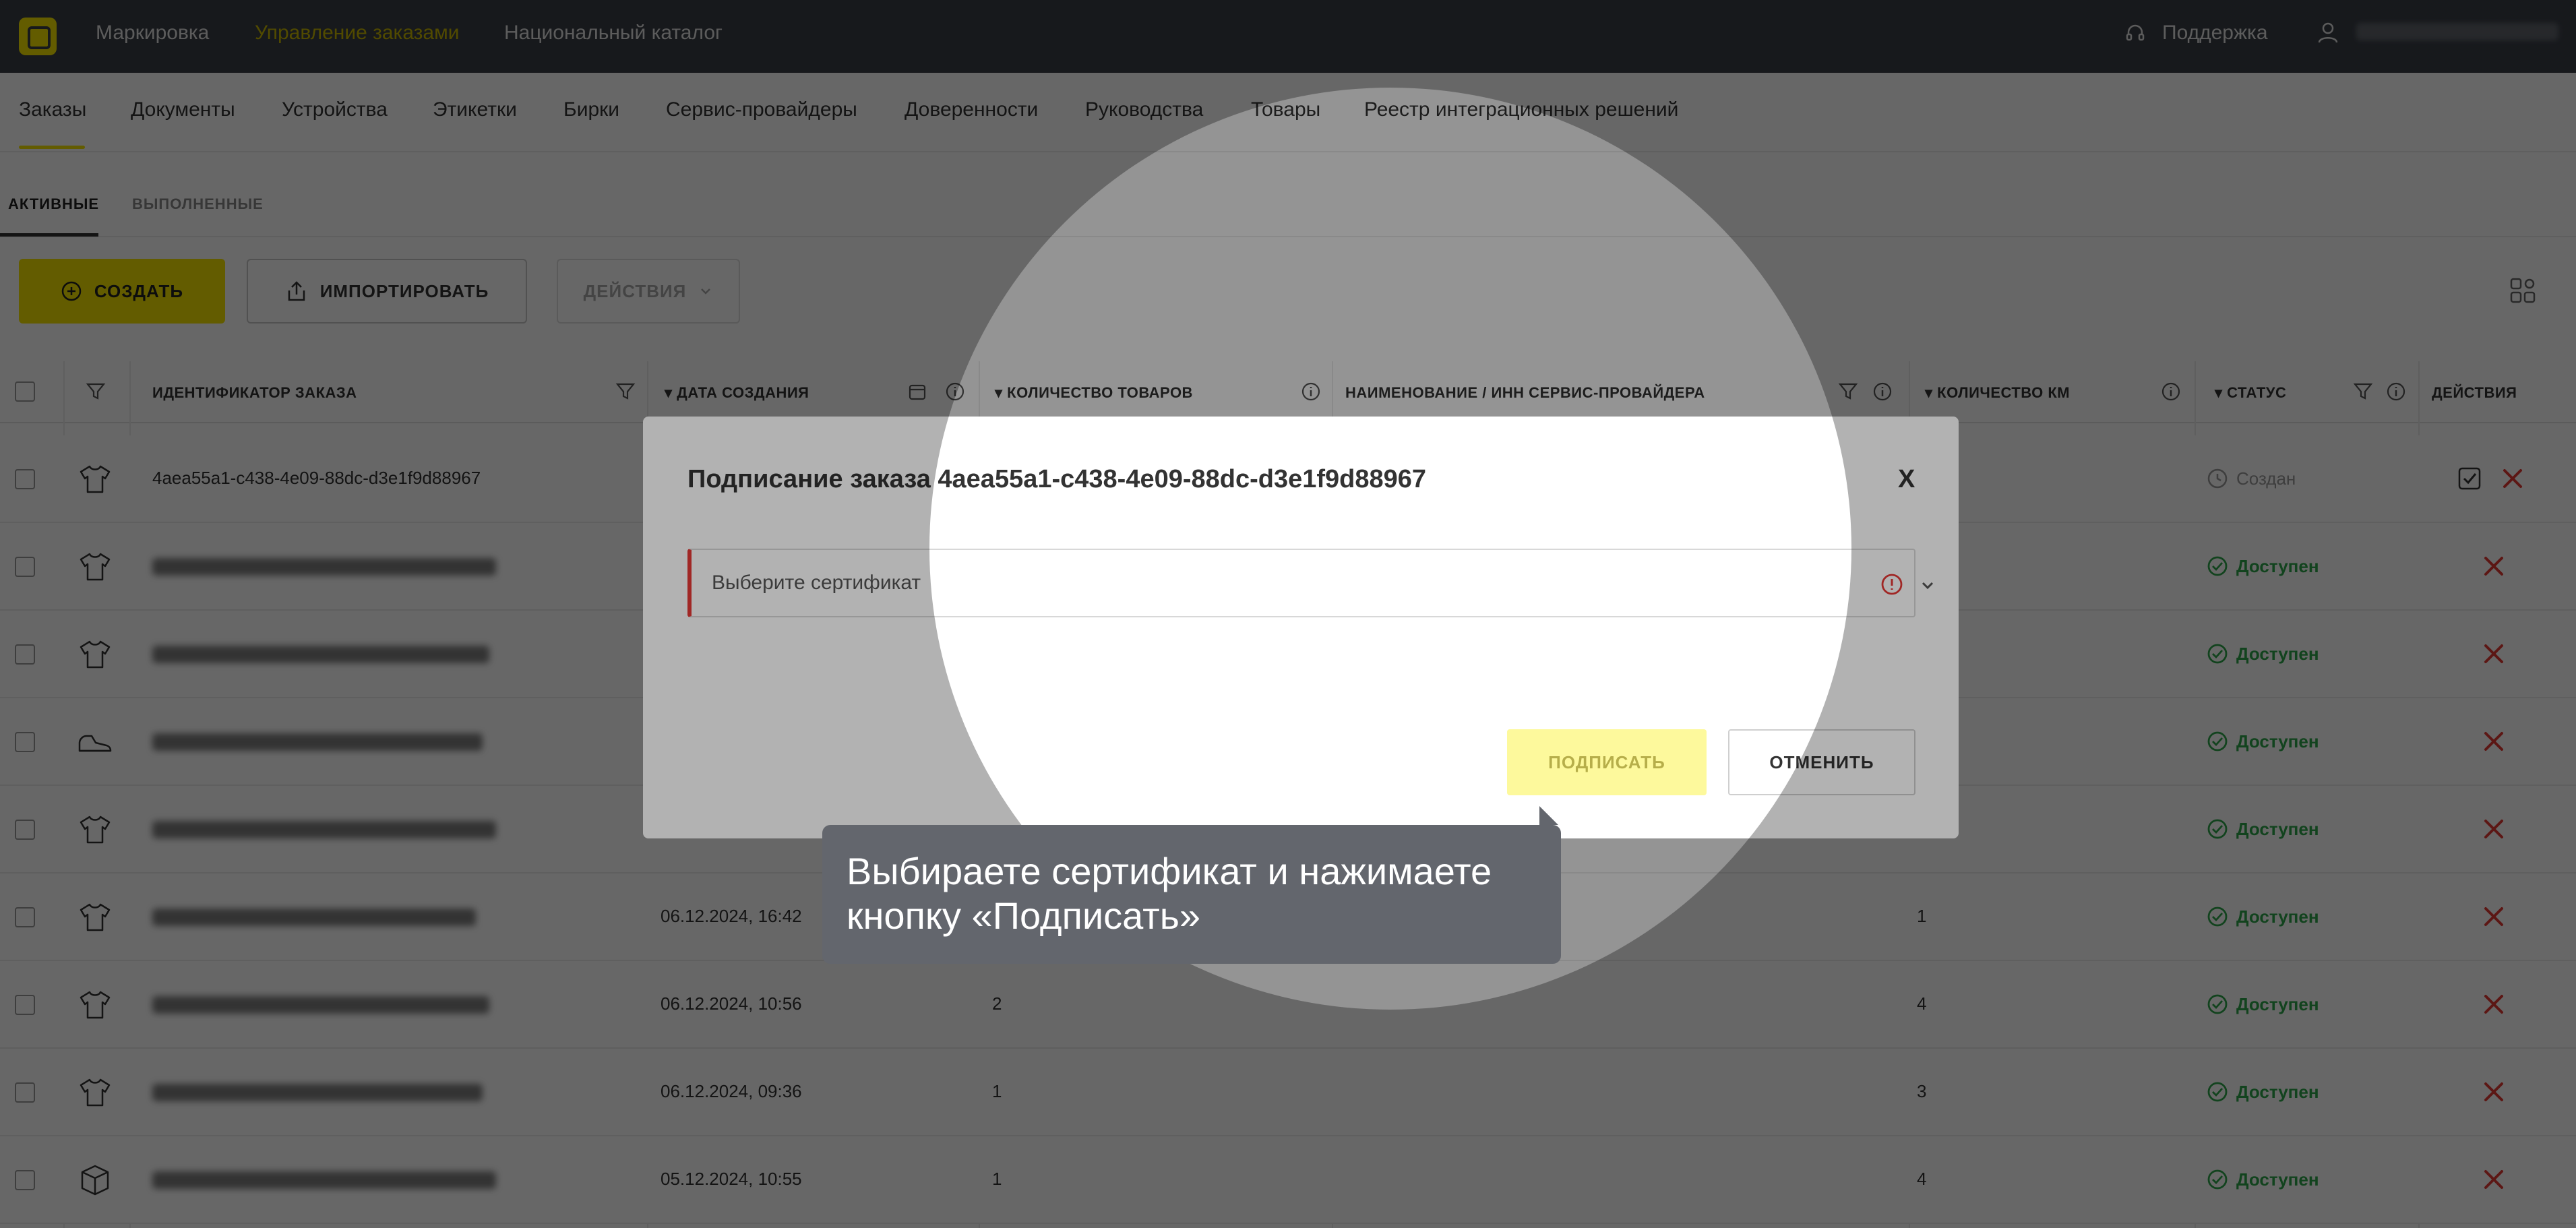 The height and width of the screenshot is (1228, 2576). I want to click on error-icon, so click(1892, 584).